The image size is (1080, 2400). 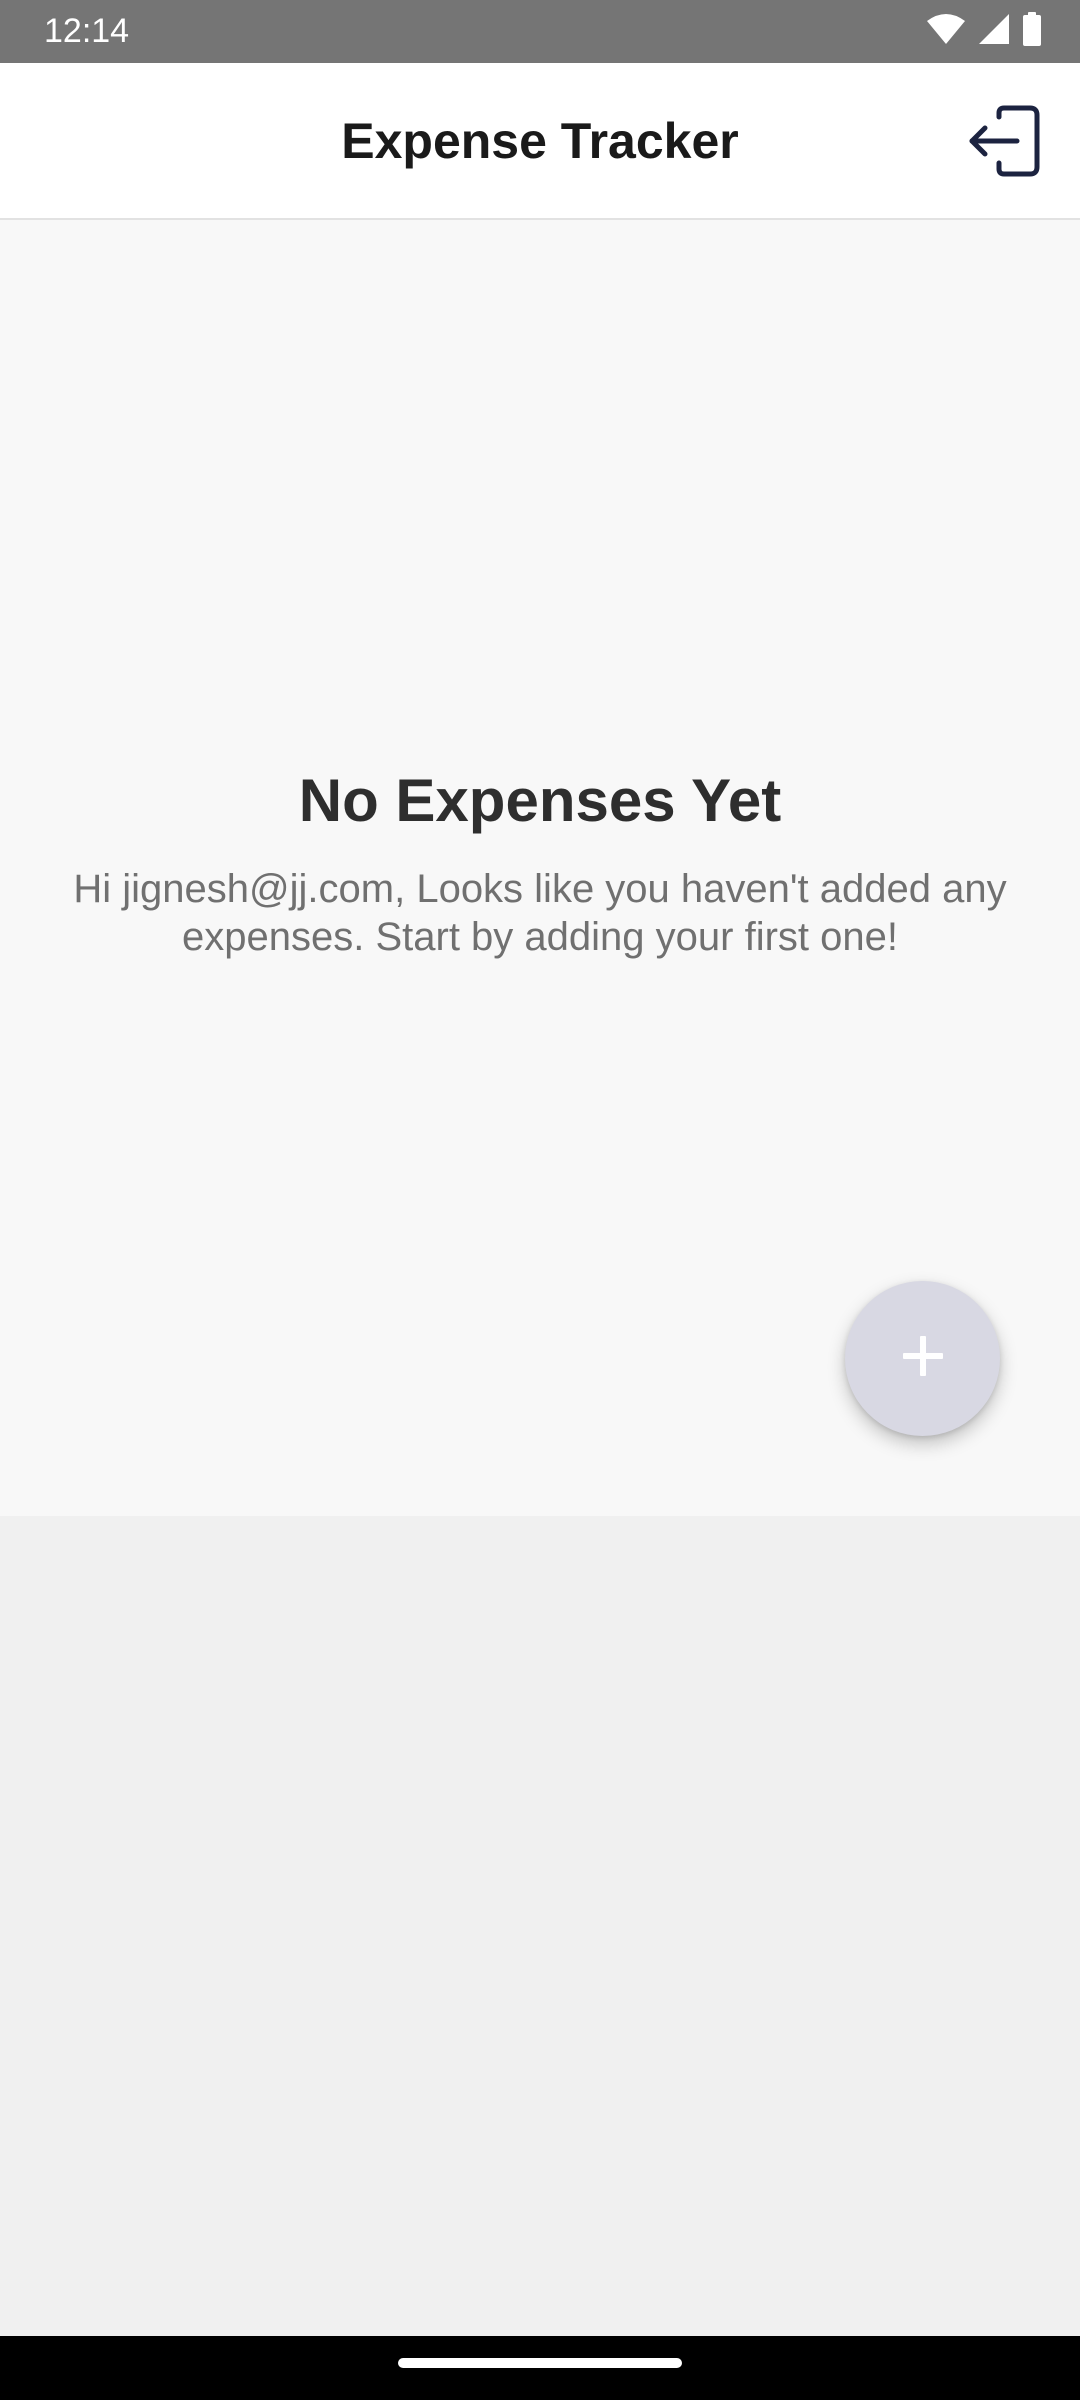 I want to click on cellular-signal-icon, so click(x=994, y=31).